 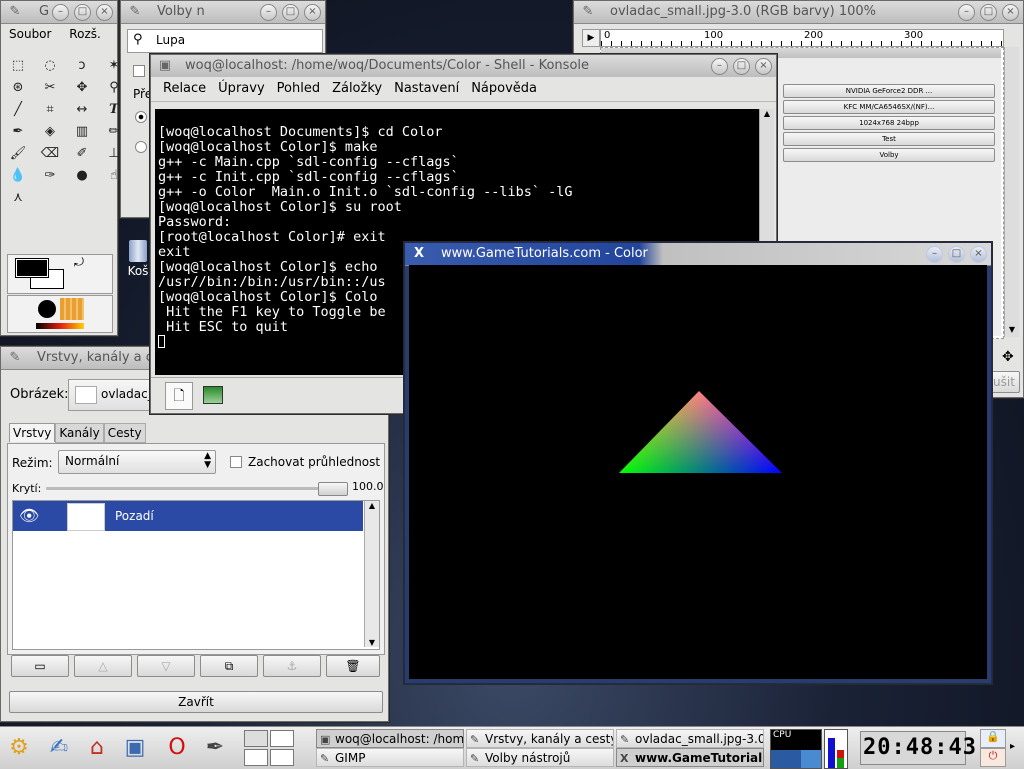 What do you see at coordinates (138, 259) in the screenshot?
I see `trash-desktop-icon: Koš` at bounding box center [138, 259].